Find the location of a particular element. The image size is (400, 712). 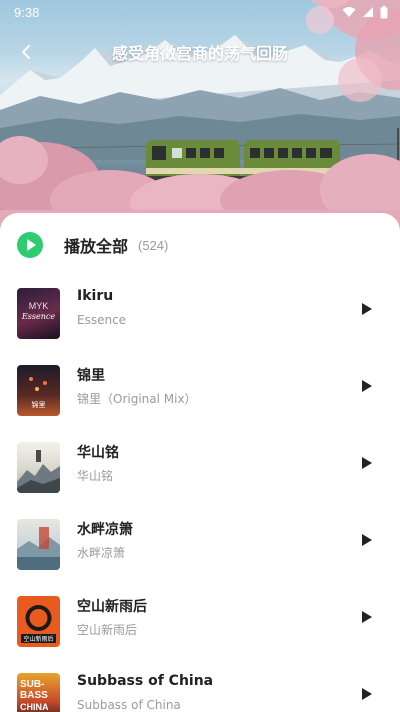

cover-text-top: SUB- is located at coordinates (32, 684).